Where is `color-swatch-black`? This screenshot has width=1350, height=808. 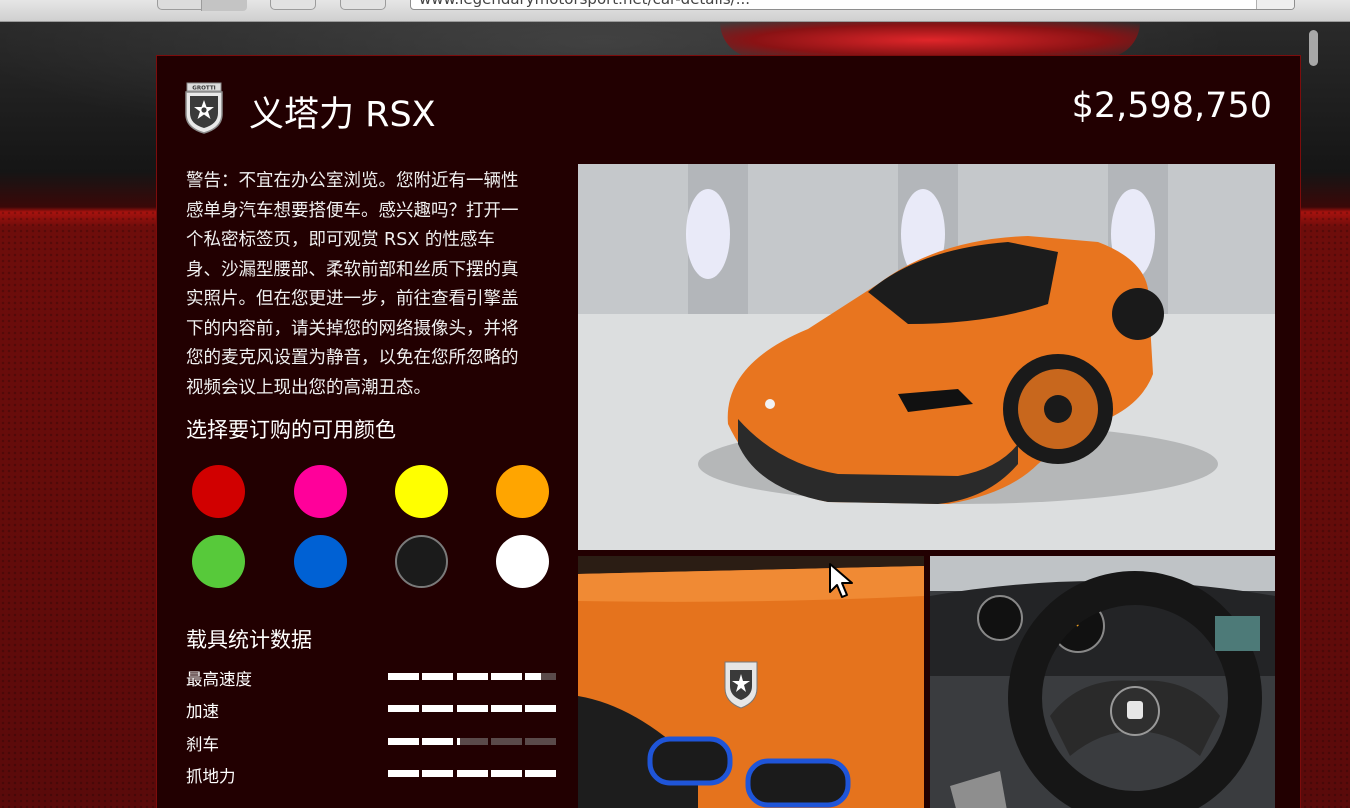
color-swatch-black is located at coordinates (421, 561).